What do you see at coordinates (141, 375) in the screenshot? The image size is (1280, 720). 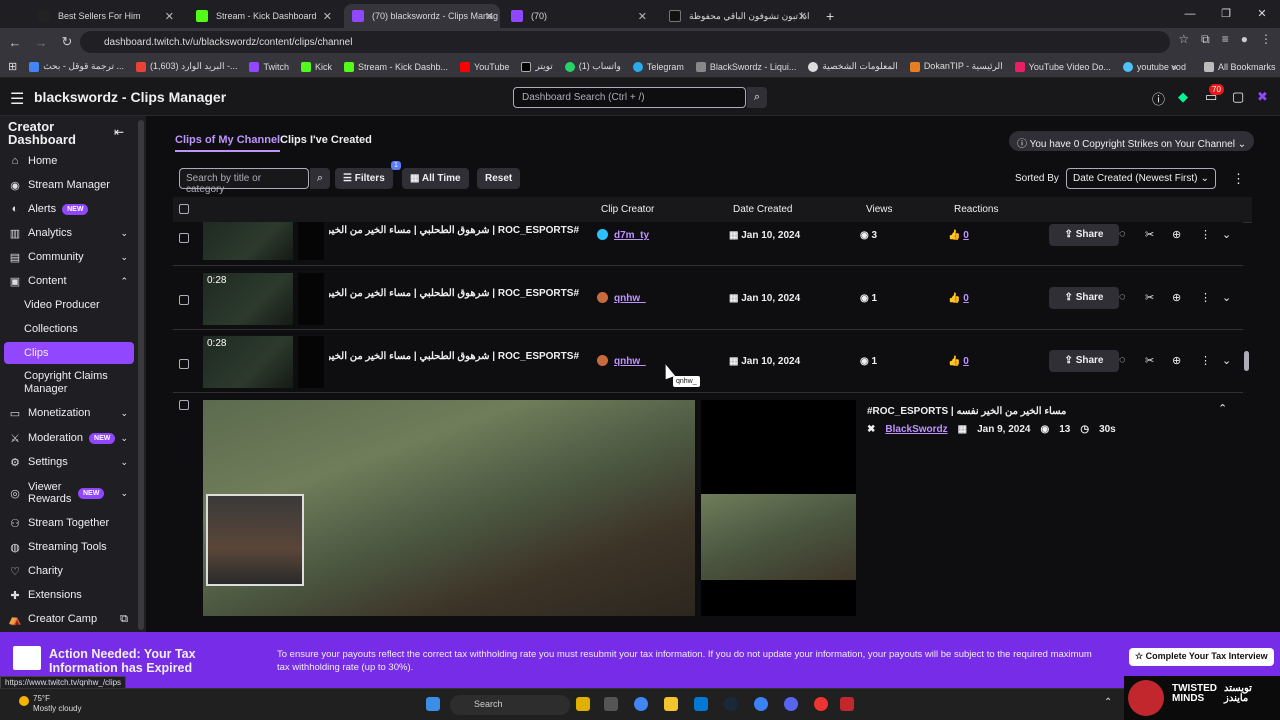 I see `sidebar-scrollbar` at bounding box center [141, 375].